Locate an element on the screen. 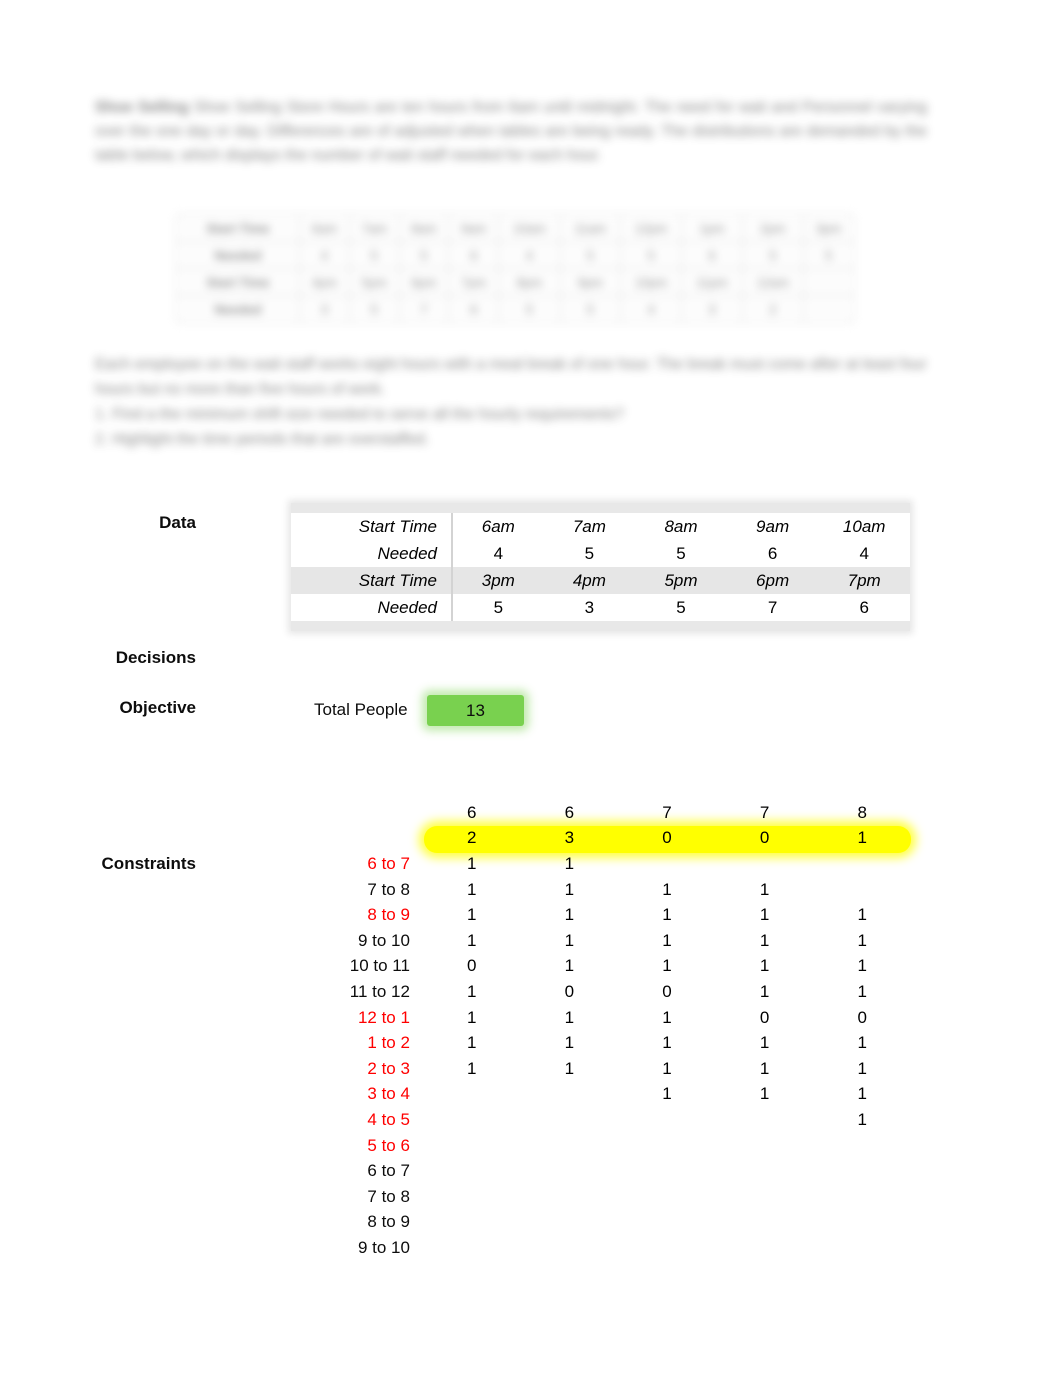 The width and height of the screenshot is (1062, 1377). table-row: 5 to 6 is located at coordinates (601, 1146).